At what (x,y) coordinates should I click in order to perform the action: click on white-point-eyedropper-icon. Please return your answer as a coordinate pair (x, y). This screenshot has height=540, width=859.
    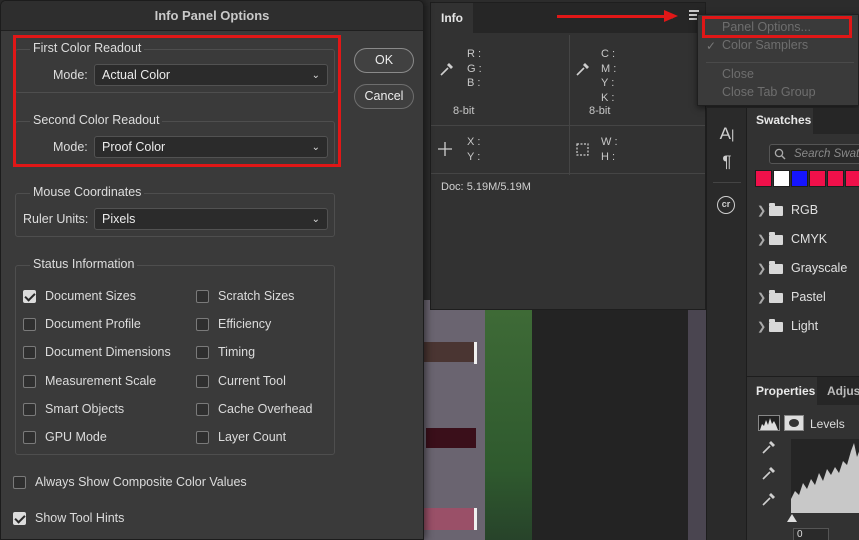
    Looking at the image, I should click on (769, 499).